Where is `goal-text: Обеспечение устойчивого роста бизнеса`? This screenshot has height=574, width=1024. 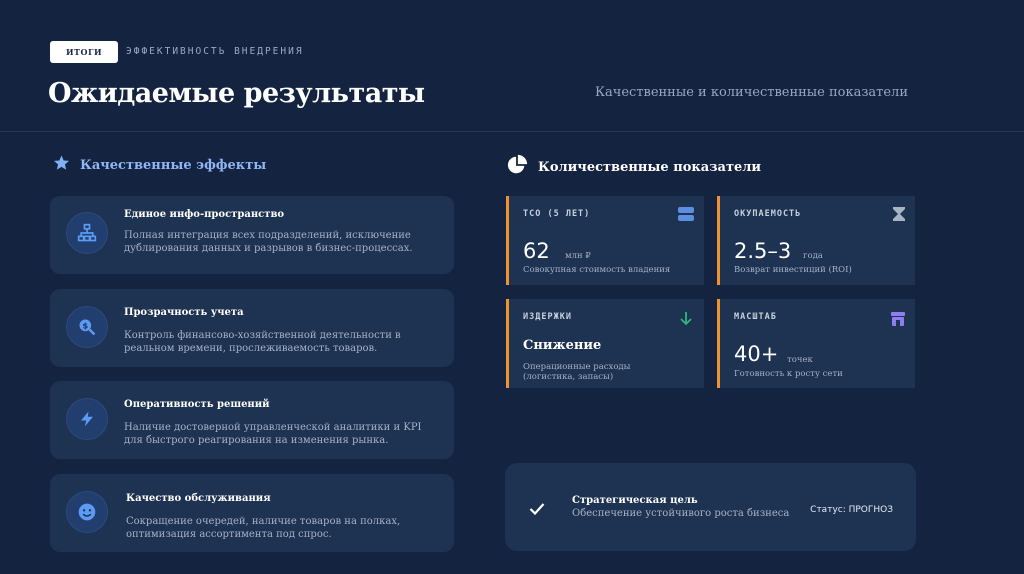 goal-text: Обеспечение устойчивого роста бизнеса is located at coordinates (681, 513).